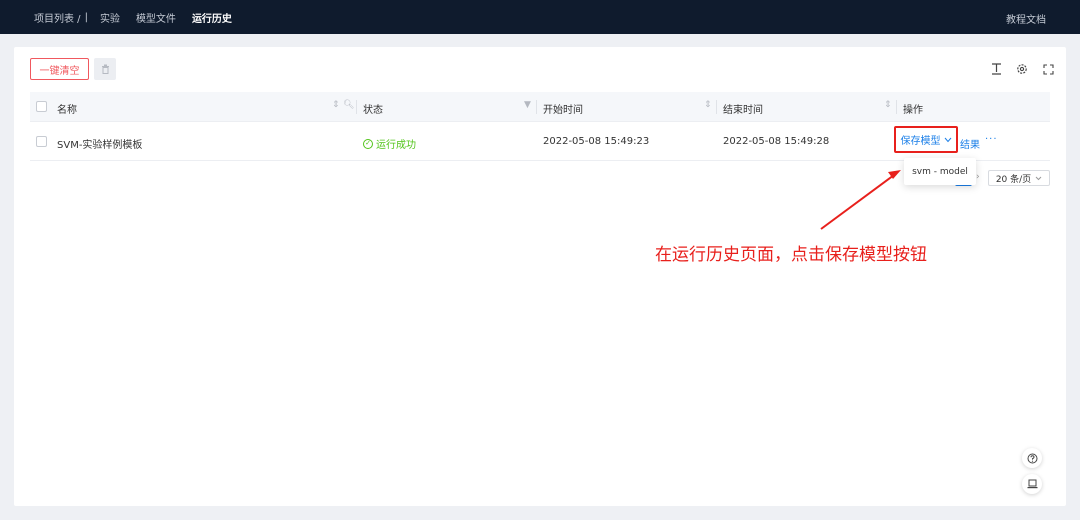 The width and height of the screenshot is (1080, 520). What do you see at coordinates (791, 255) in the screenshot?
I see `annotation-text: 在运行历史页面，点击保存模型按钮` at bounding box center [791, 255].